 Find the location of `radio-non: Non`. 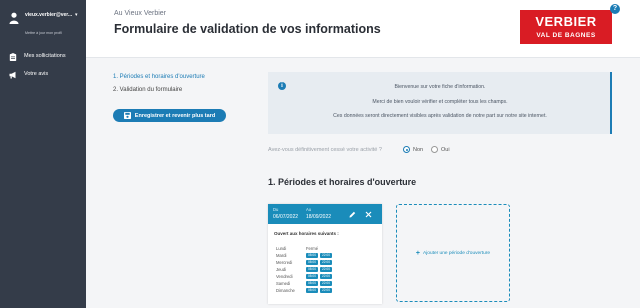

radio-non: Non is located at coordinates (413, 149).